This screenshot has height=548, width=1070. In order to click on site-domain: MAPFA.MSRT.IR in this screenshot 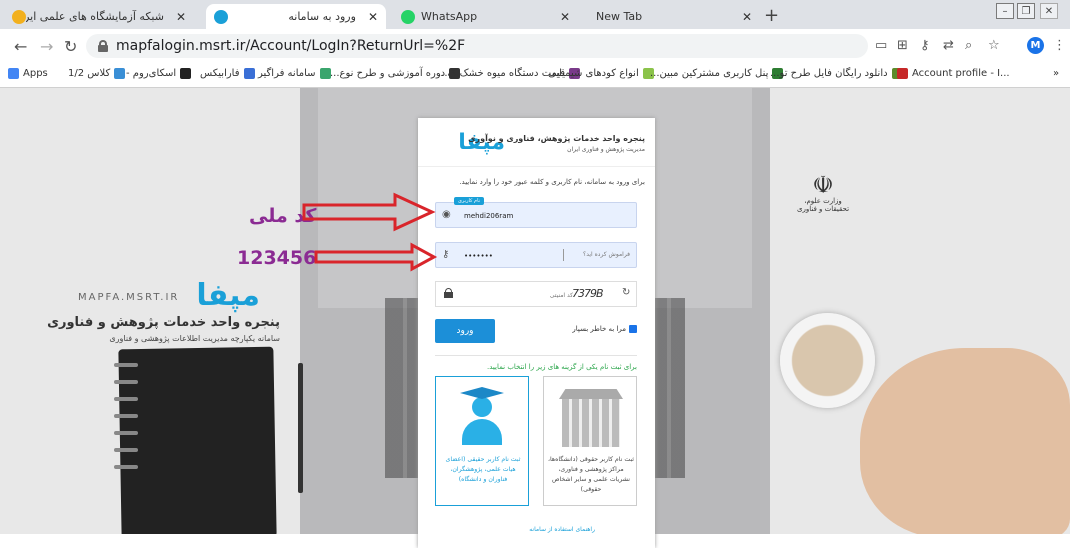, I will do `click(129, 297)`.